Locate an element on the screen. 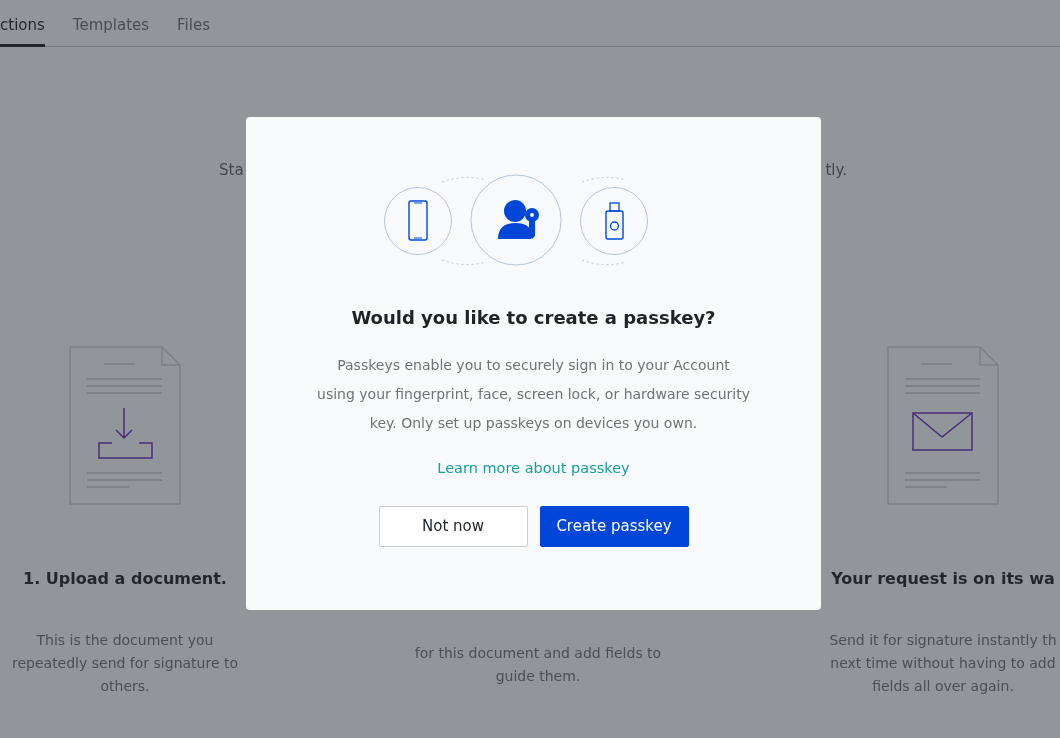  dialog-title: Would you like to create a passkey? is located at coordinates (533, 318).